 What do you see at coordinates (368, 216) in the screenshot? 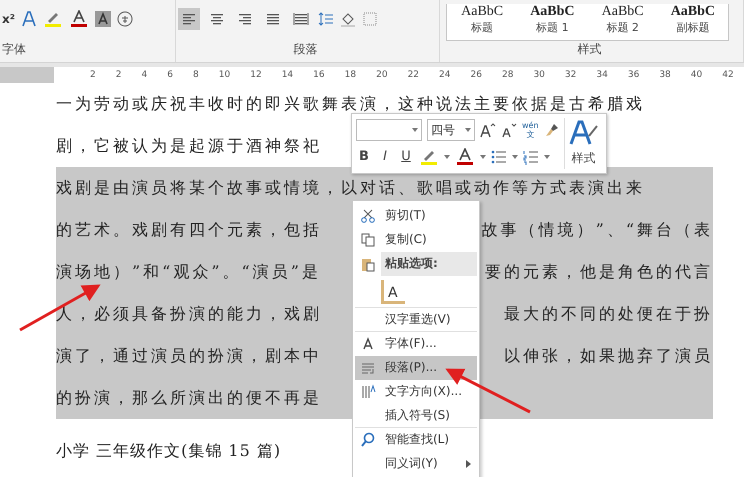
I see `scissors-icon` at bounding box center [368, 216].